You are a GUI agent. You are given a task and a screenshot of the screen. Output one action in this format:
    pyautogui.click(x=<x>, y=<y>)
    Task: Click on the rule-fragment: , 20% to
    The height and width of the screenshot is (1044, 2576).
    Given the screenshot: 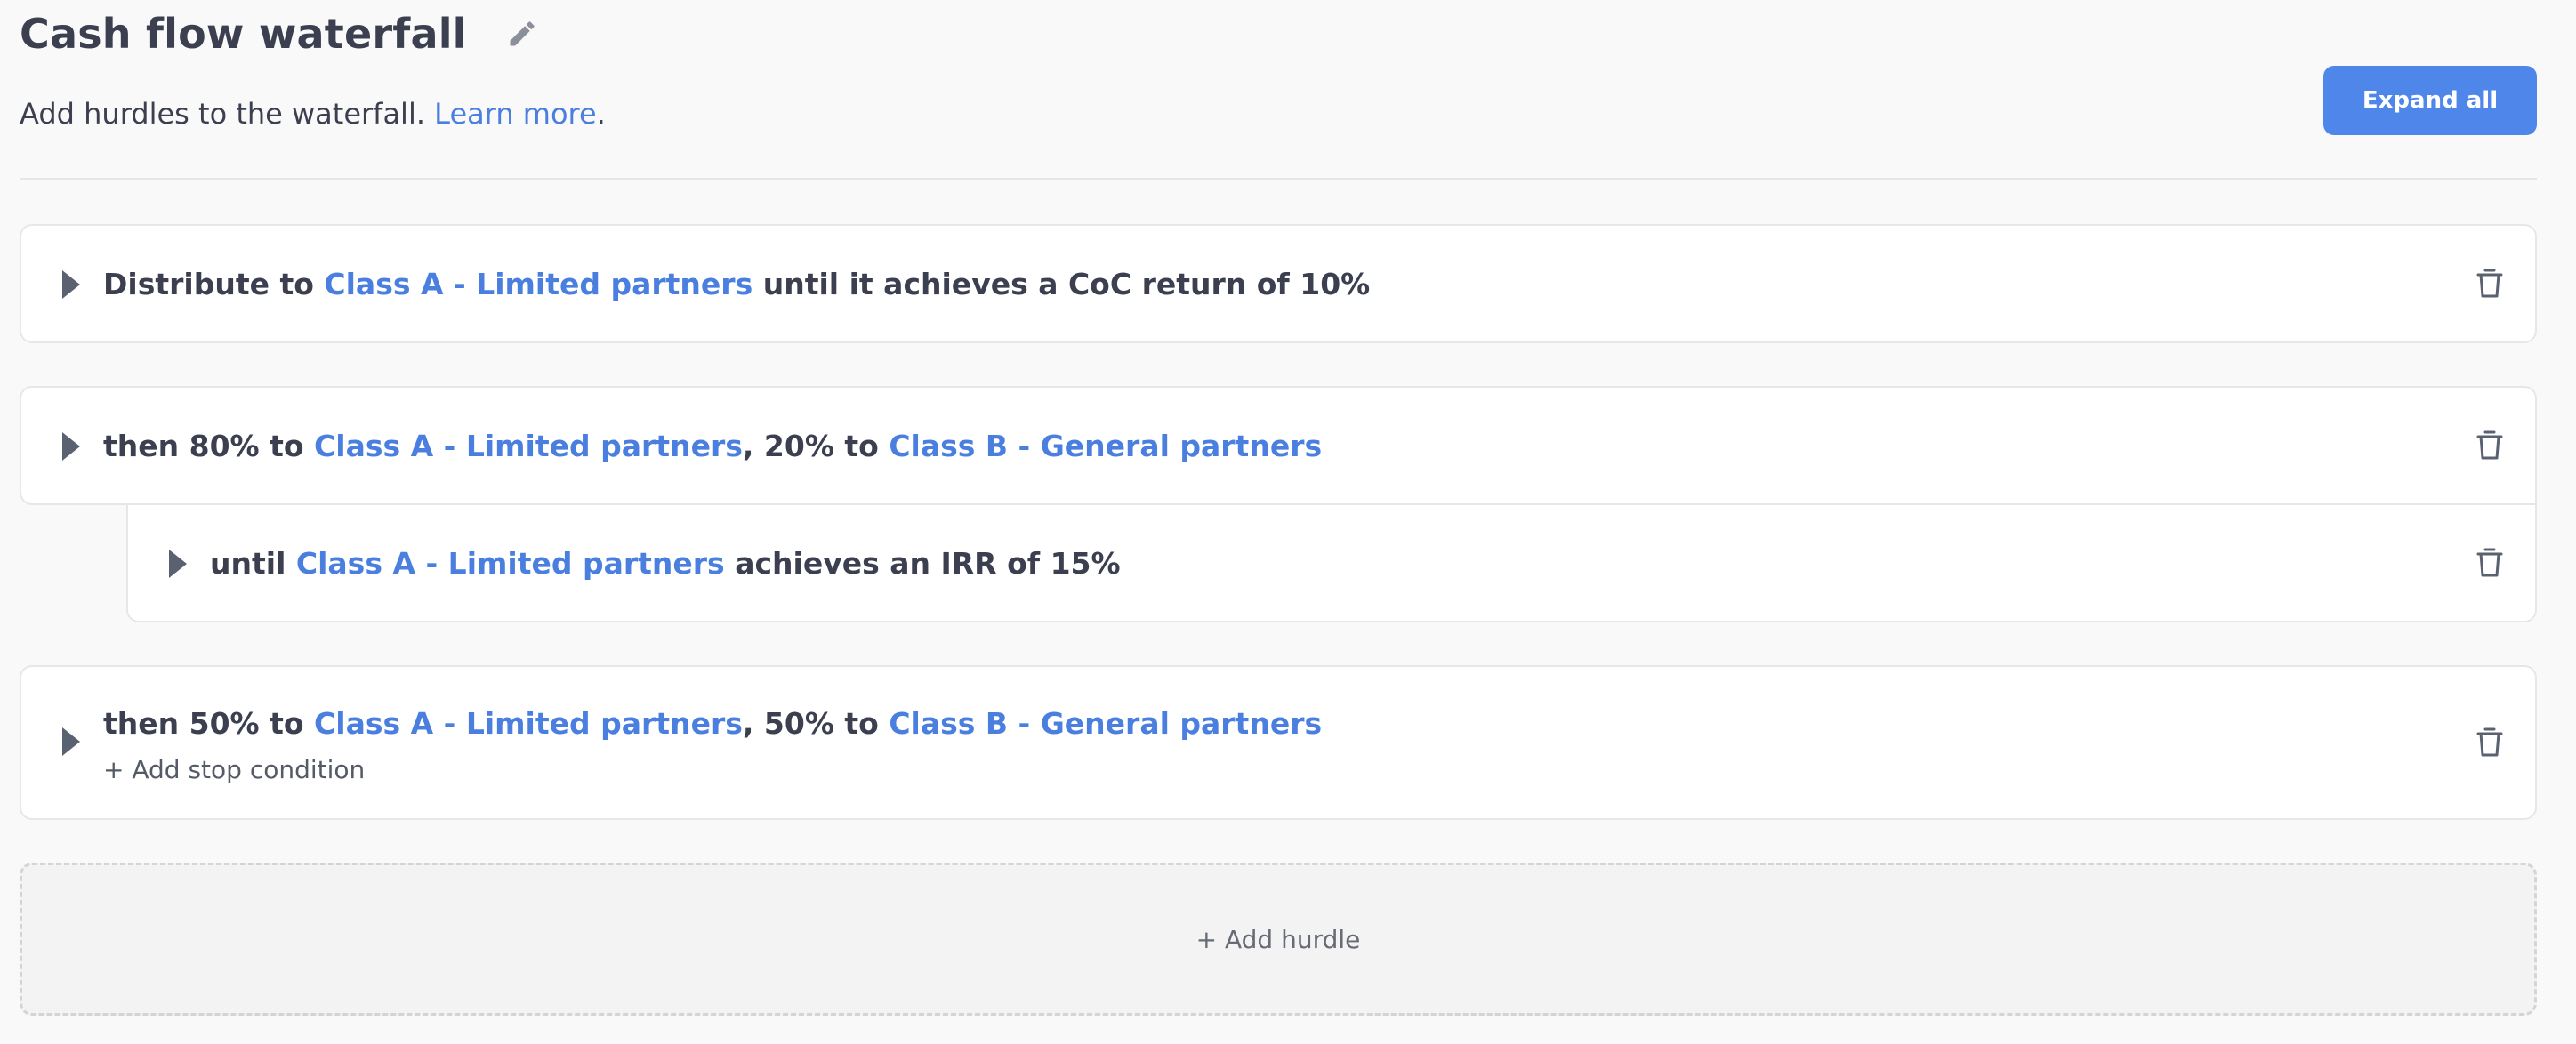 What is the action you would take?
    pyautogui.click(x=816, y=446)
    